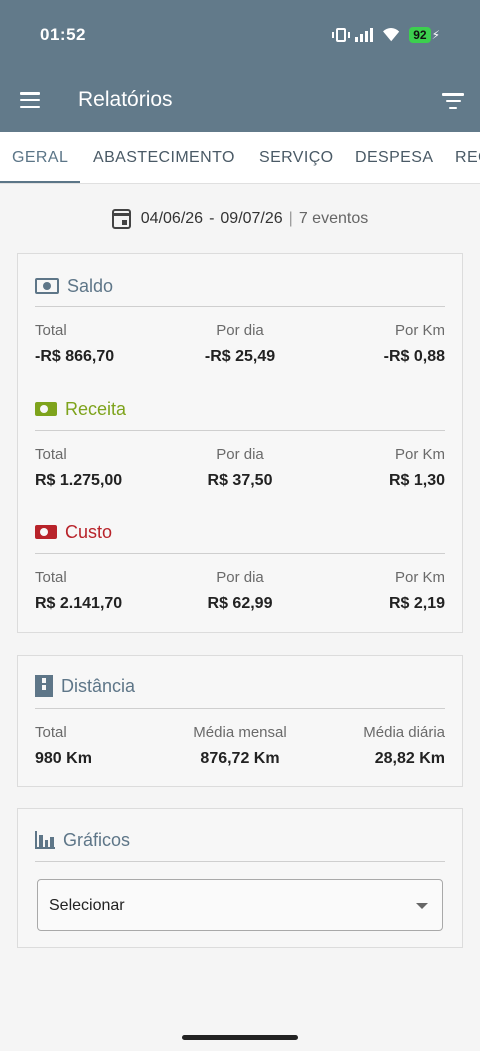 The image size is (480, 1051). Describe the element at coordinates (416, 480) in the screenshot. I see `receita-per-km: R$ 1,30` at that location.